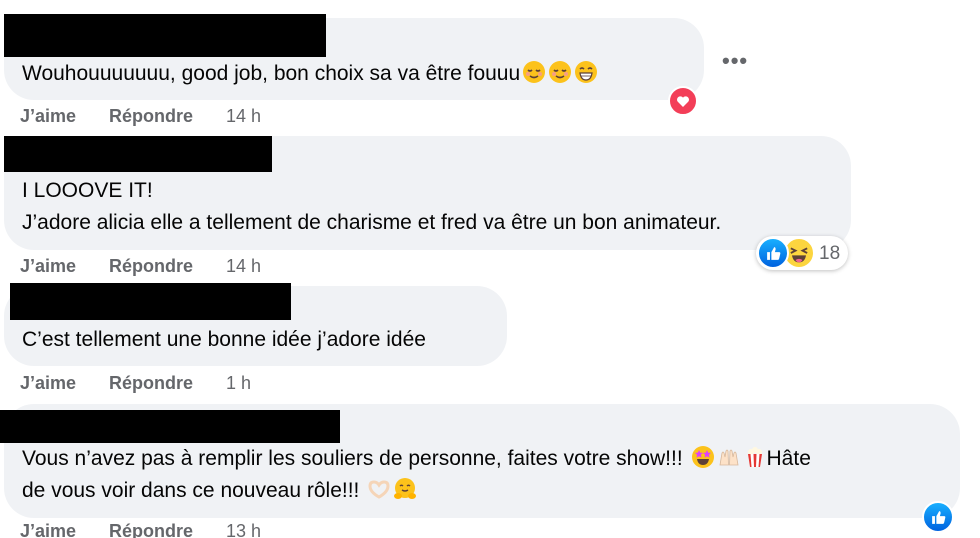 The width and height of the screenshot is (980, 538). Describe the element at coordinates (829, 254) in the screenshot. I see `reaction-count: 18` at that location.